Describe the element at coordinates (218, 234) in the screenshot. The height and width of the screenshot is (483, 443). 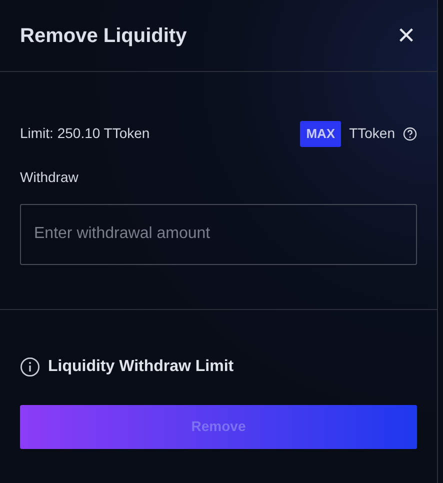
I see `amount-input-field: Enter withdrawal amount` at that location.